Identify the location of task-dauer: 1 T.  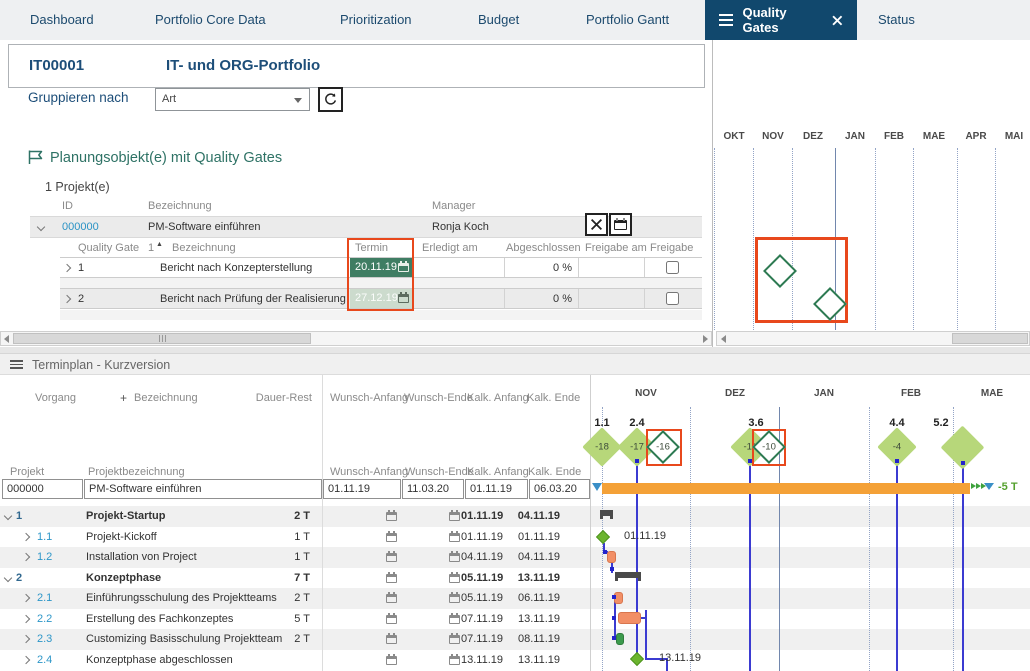
(302, 557).